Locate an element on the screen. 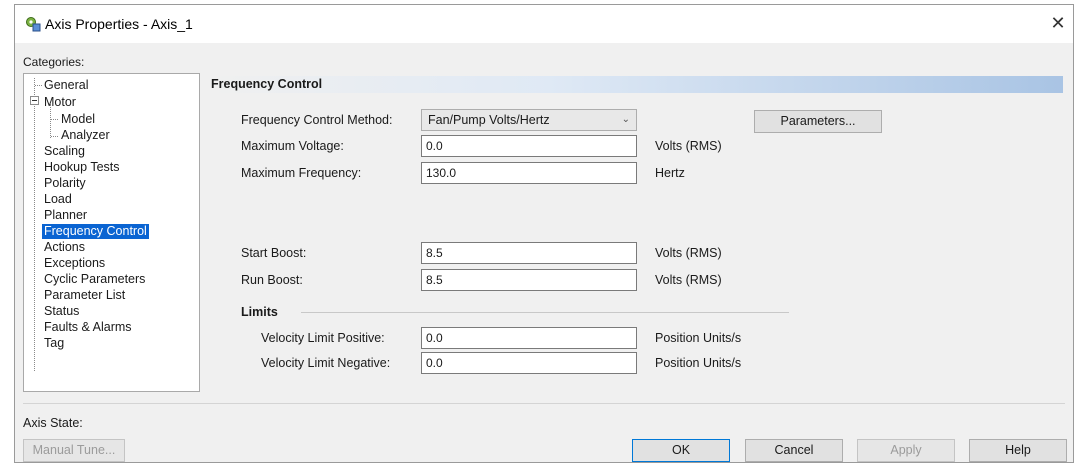  start-boost-unit: Volts (RMS) is located at coordinates (688, 253).